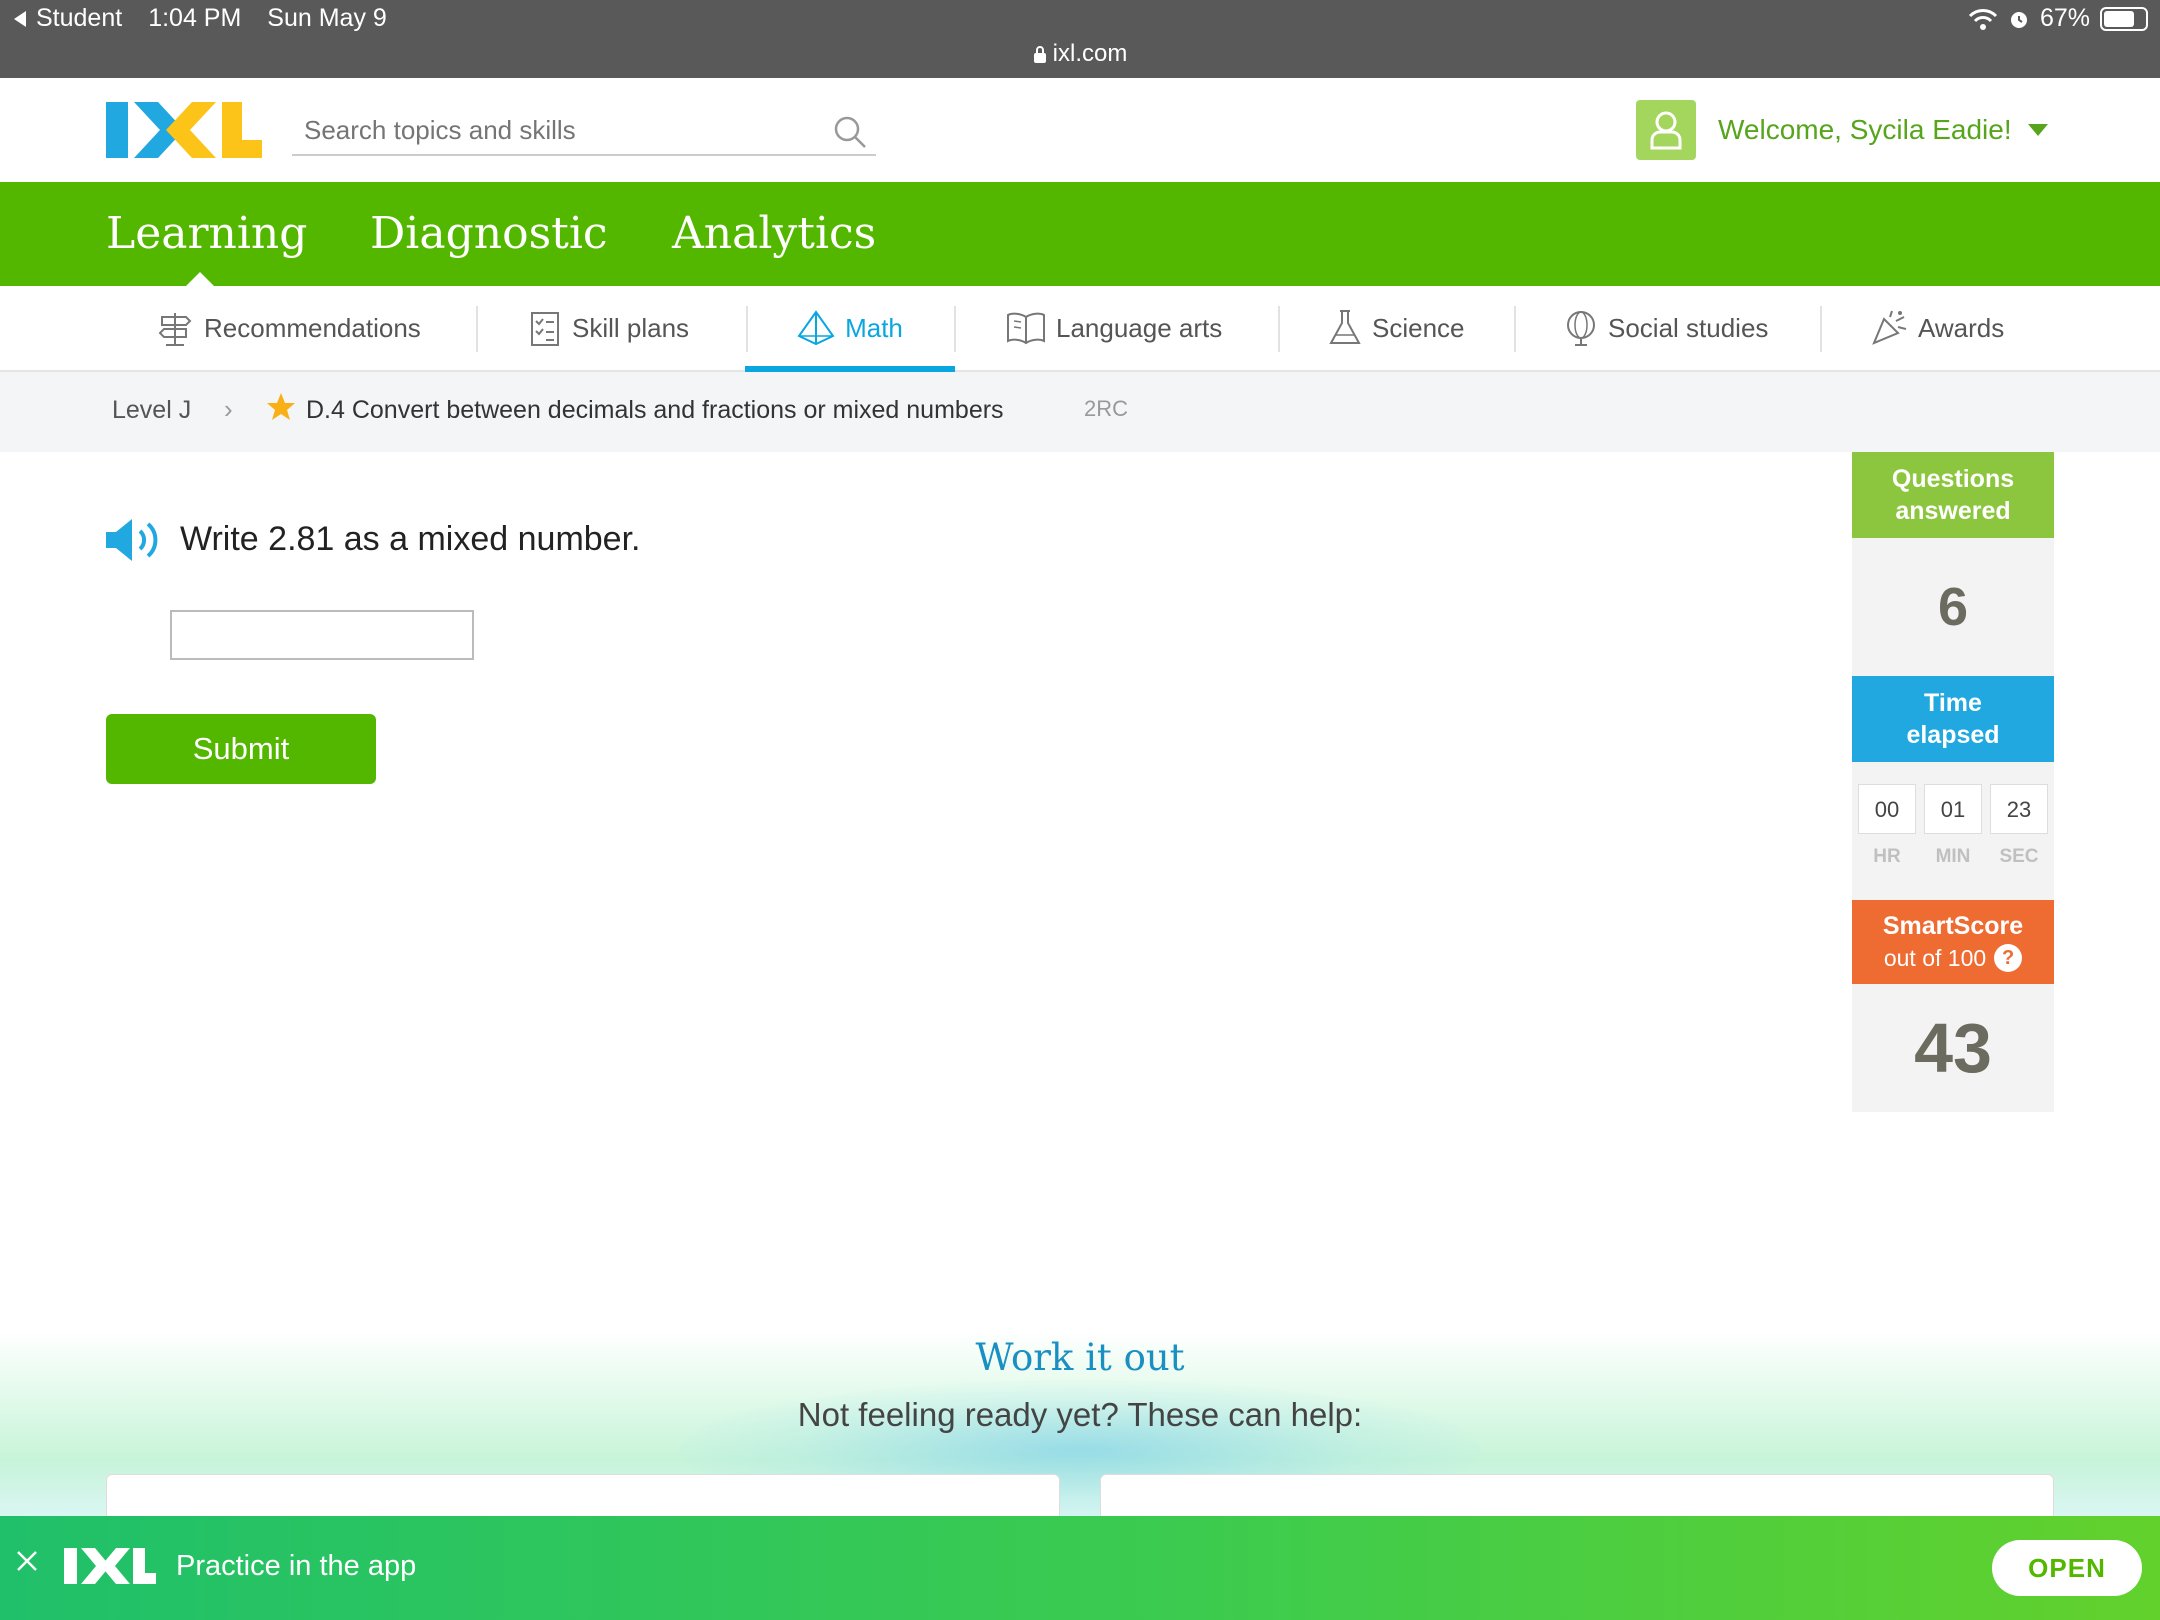 This screenshot has width=2160, height=1620. I want to click on url-bar: ixl.com, so click(1080, 54).